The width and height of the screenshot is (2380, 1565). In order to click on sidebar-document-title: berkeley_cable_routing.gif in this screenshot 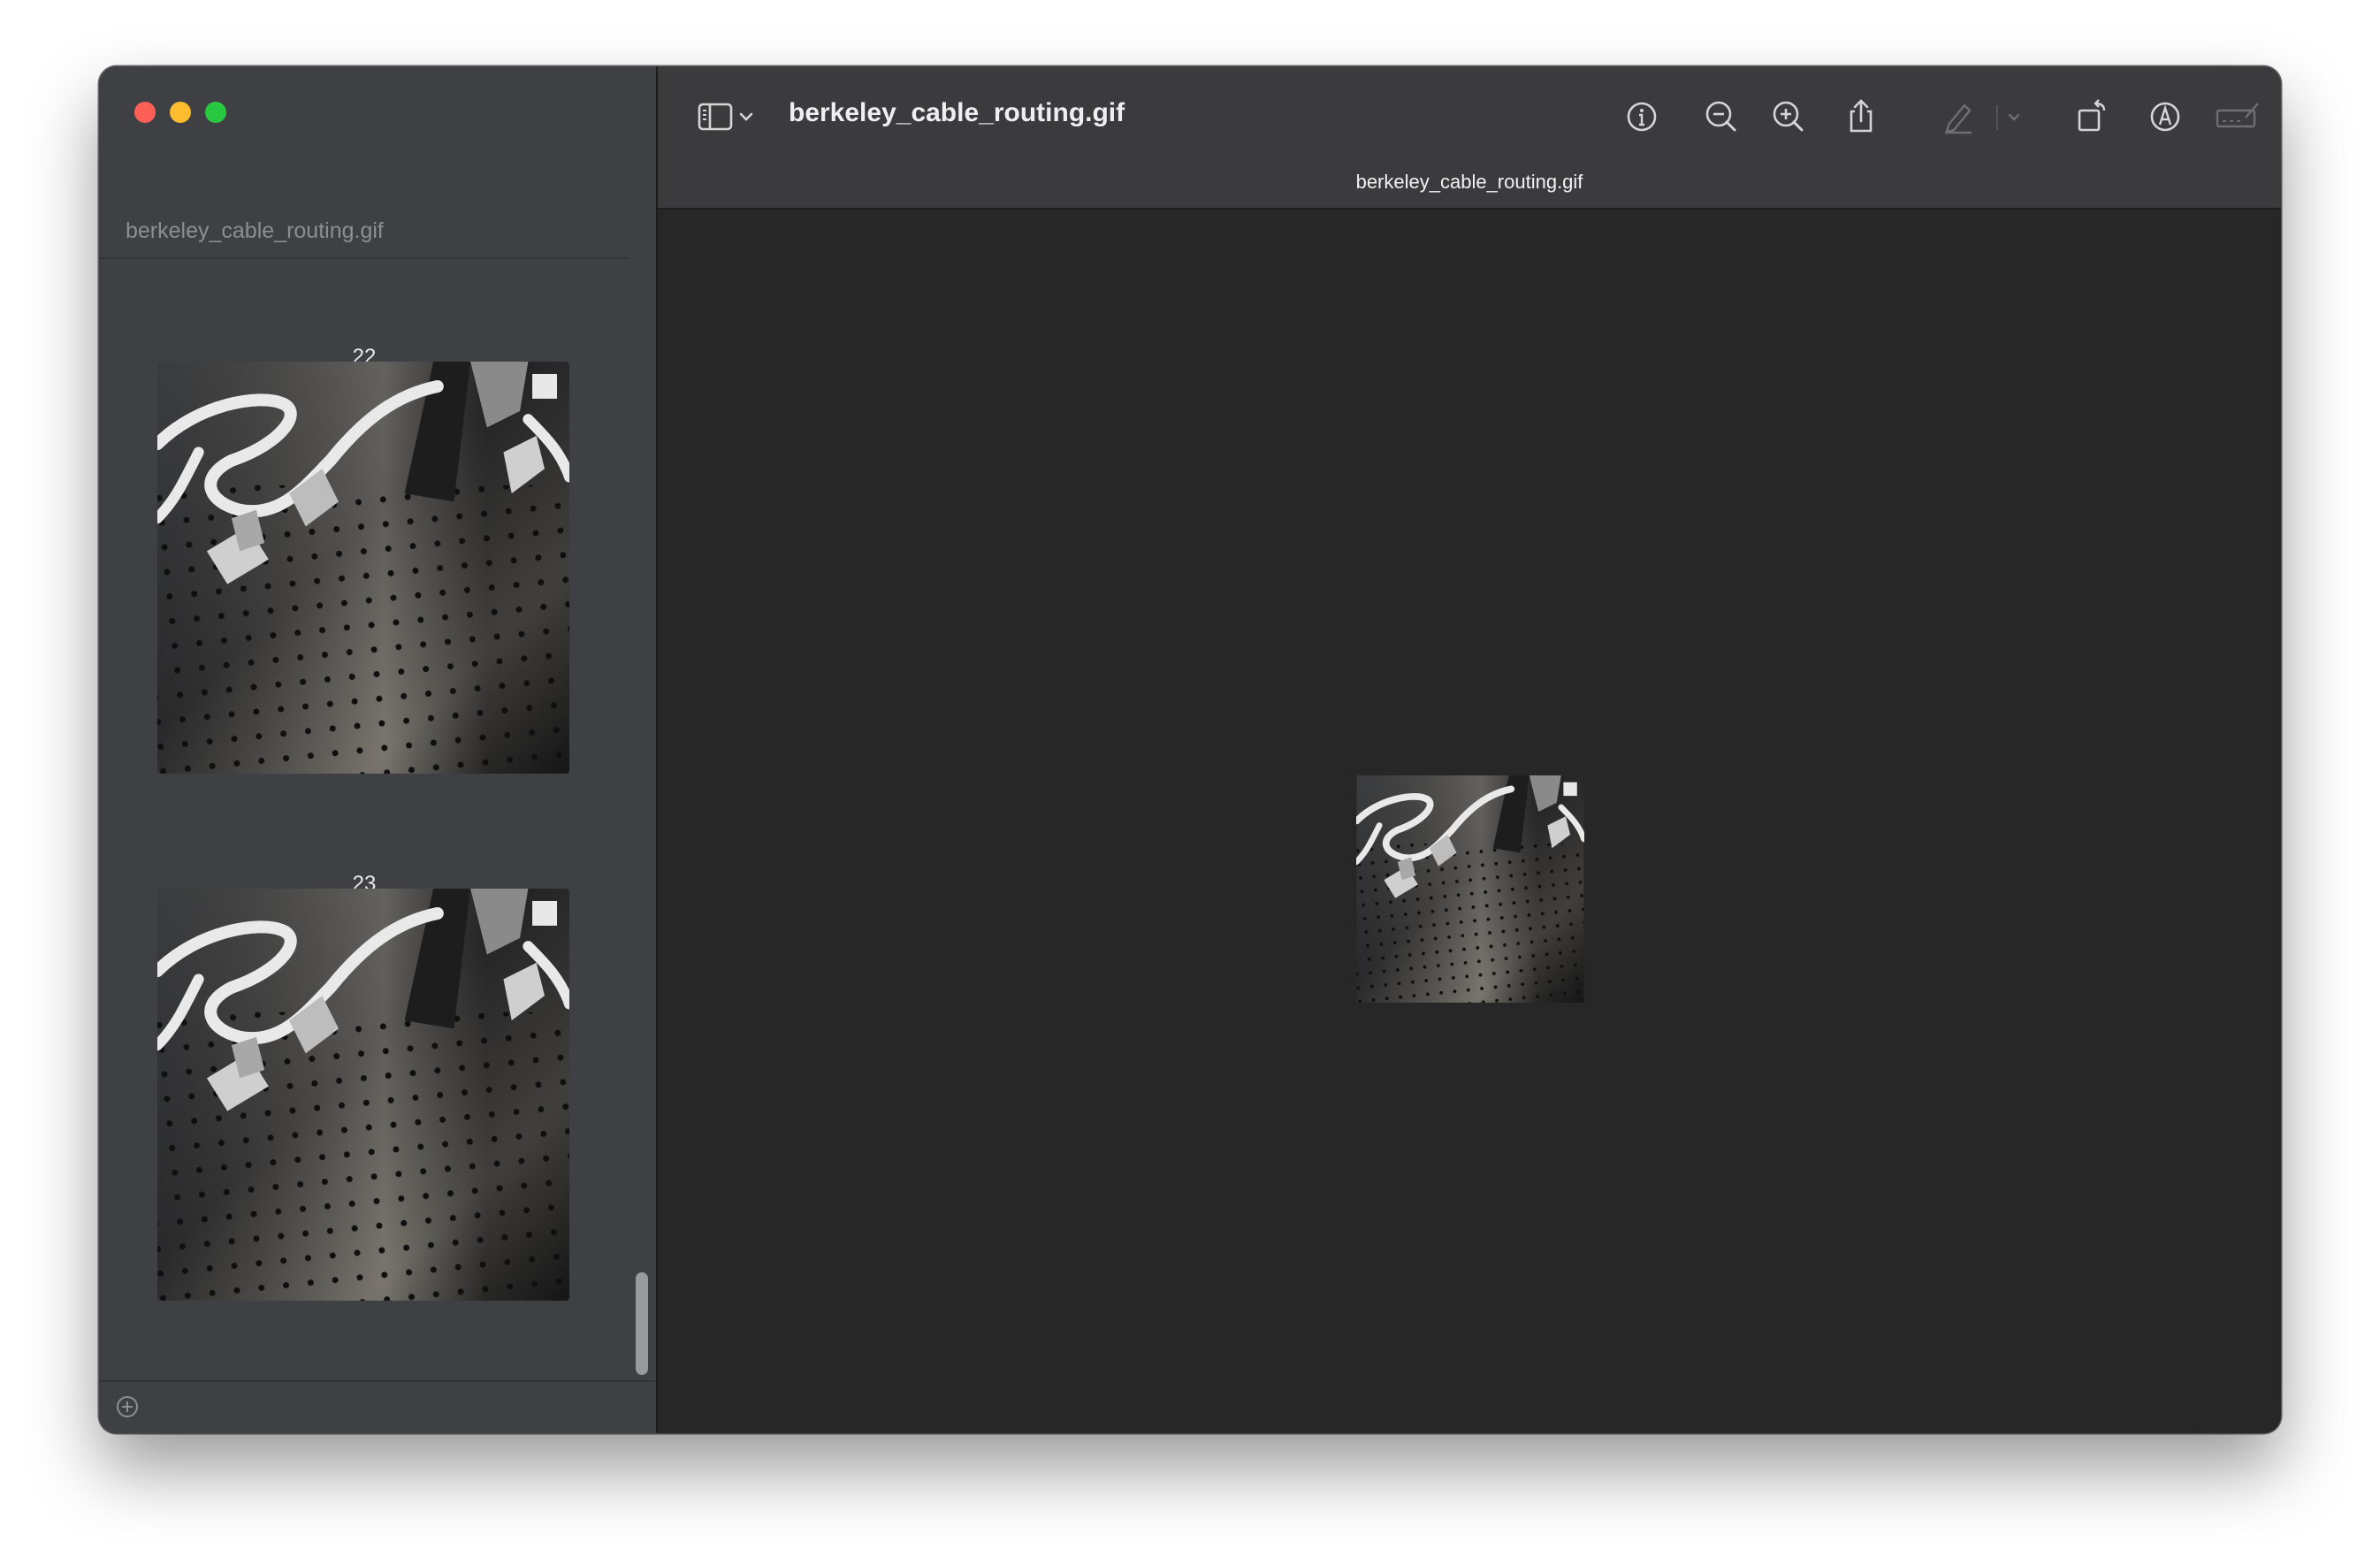, I will do `click(255, 231)`.